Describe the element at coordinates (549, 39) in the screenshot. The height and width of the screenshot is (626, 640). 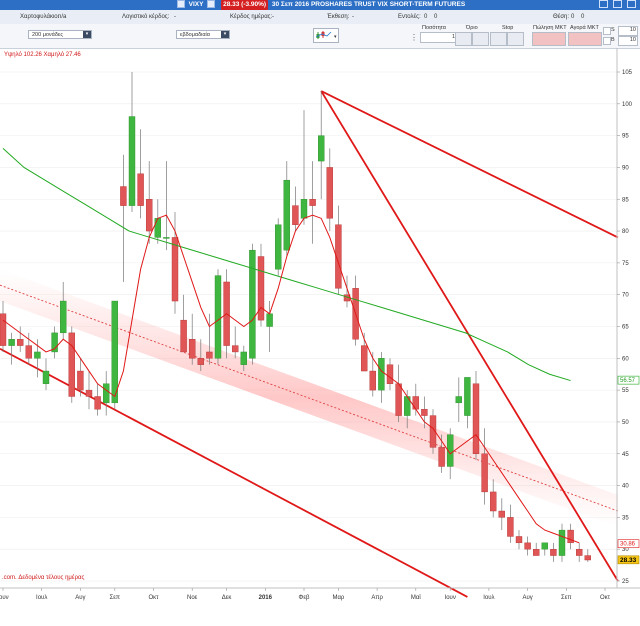
I see `sell-mkt-button` at that location.